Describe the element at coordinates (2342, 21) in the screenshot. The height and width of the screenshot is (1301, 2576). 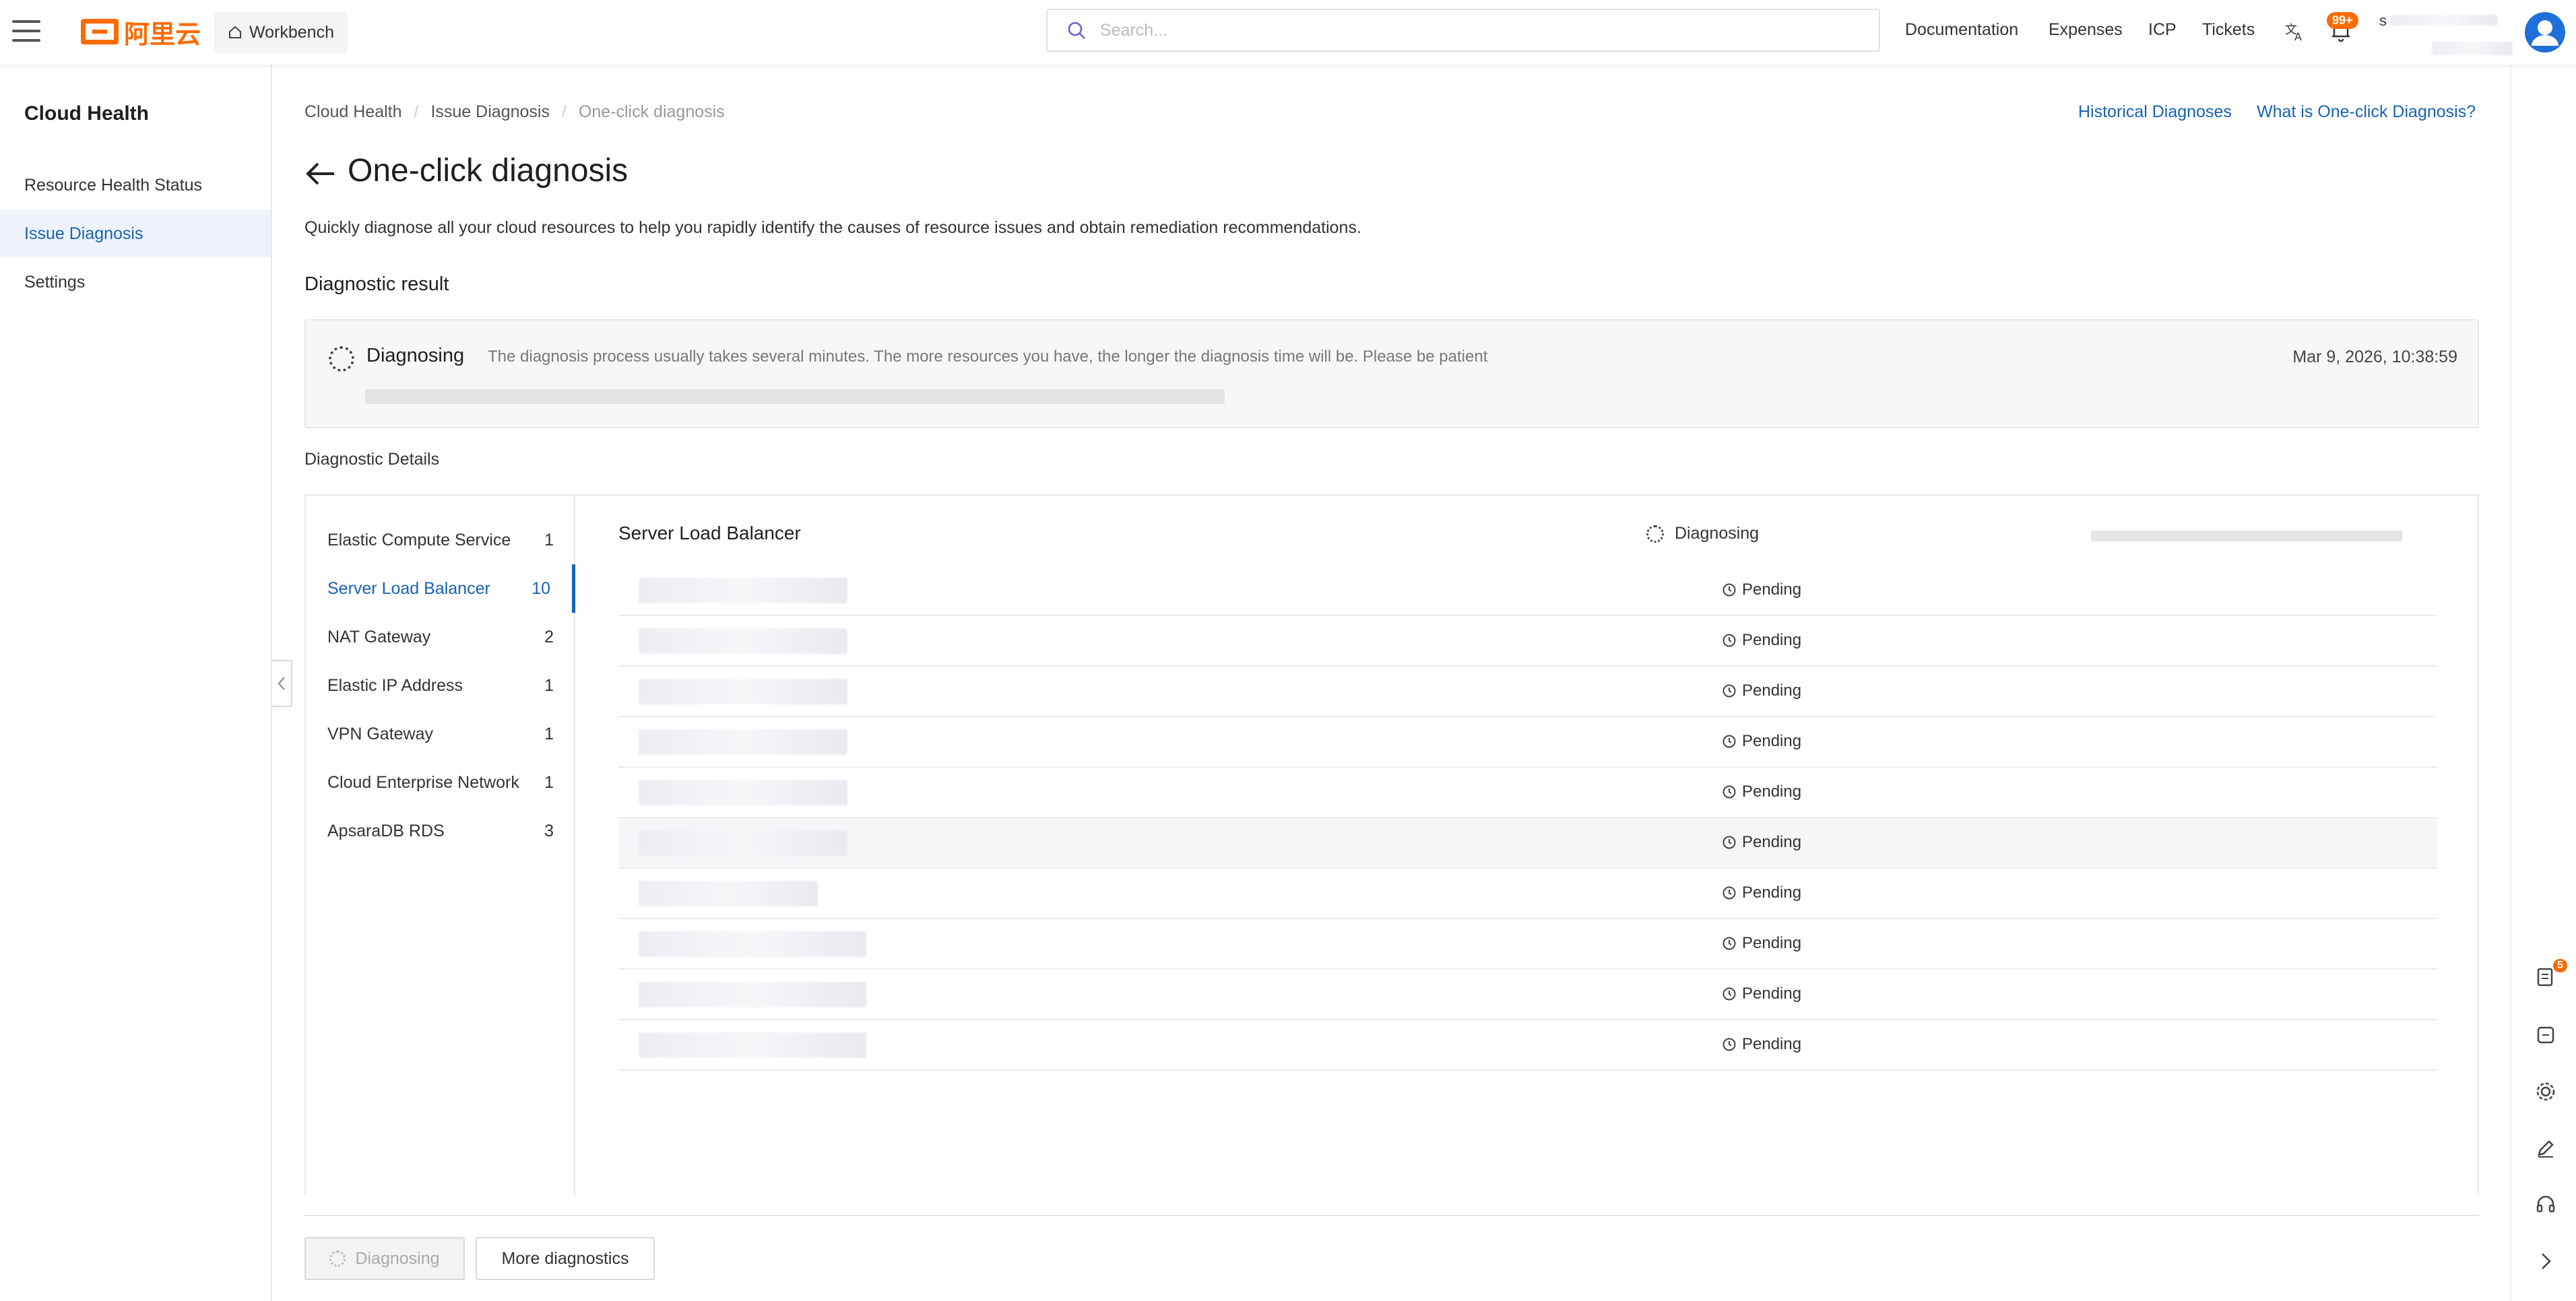
I see `notification-badge: 99+` at that location.